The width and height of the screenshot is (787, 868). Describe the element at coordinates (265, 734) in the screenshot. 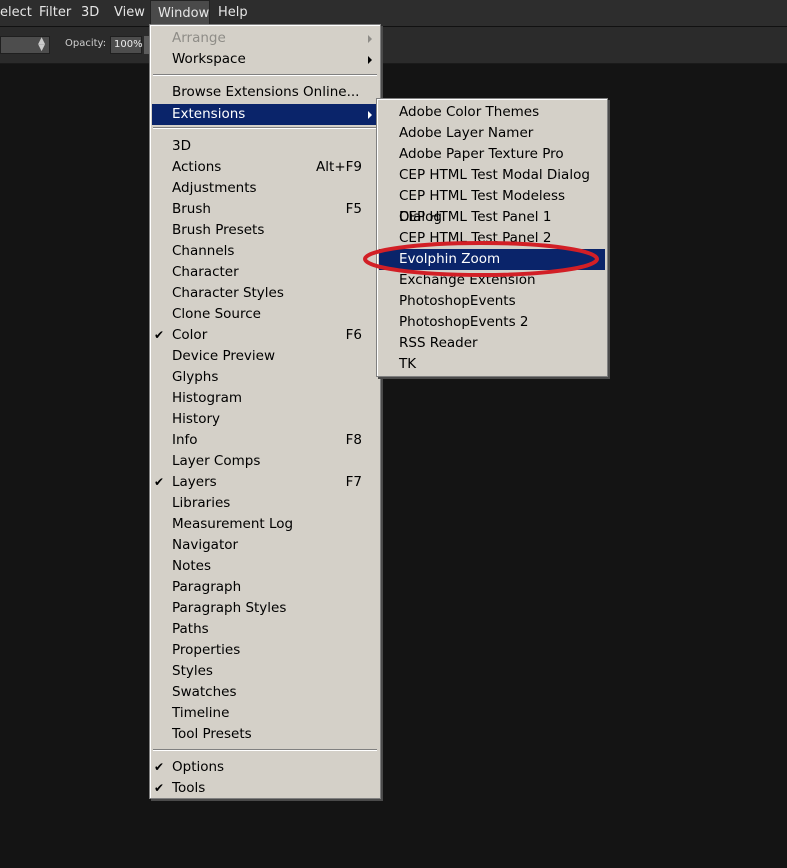

I see `window-menu-item-tool-presets: Tool Presets` at that location.